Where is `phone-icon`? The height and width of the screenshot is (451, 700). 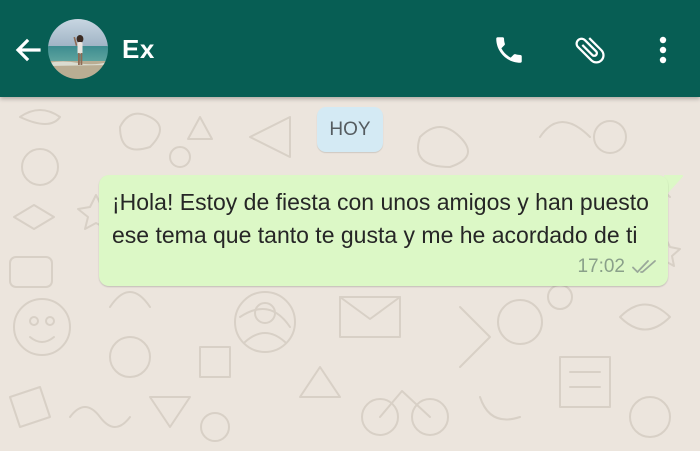
phone-icon is located at coordinates (509, 50).